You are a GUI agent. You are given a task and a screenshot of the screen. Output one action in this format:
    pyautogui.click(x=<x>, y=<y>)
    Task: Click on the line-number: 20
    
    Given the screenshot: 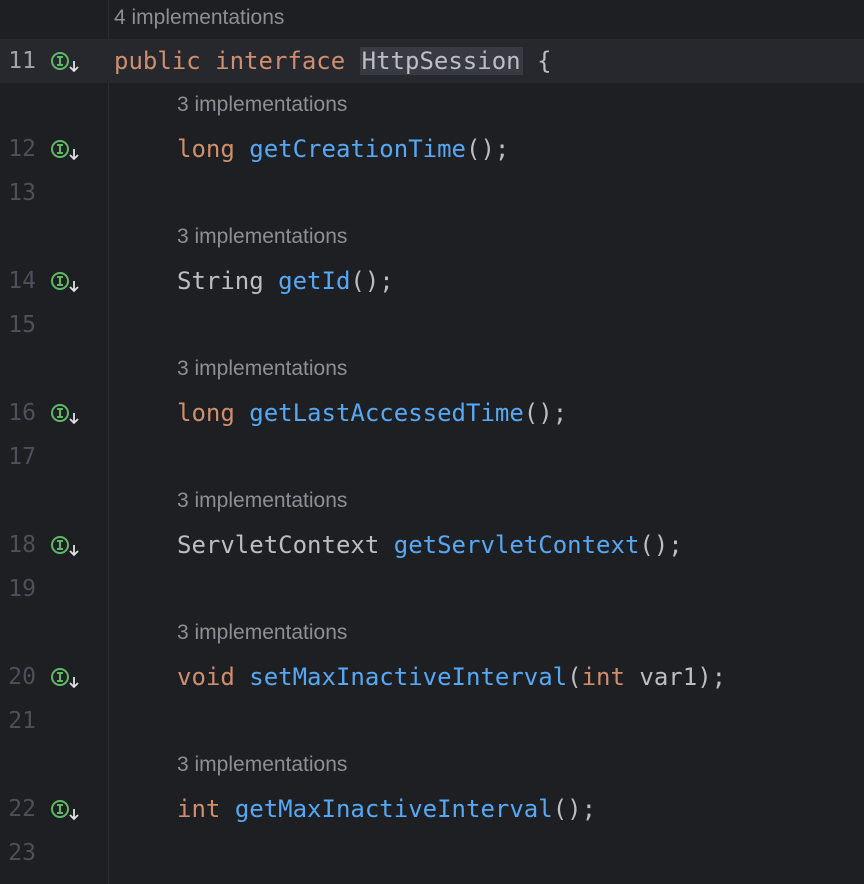 What is the action you would take?
    pyautogui.click(x=22, y=677)
    